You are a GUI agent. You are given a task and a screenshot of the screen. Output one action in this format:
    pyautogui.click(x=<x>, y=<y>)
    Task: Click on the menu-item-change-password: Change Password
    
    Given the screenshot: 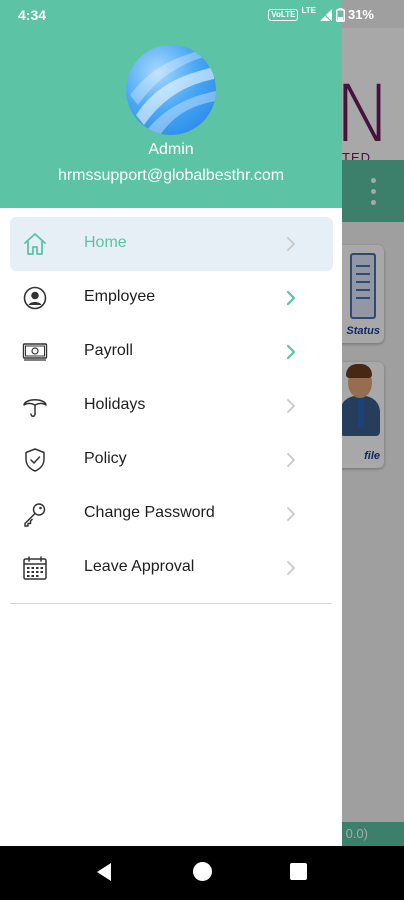 What is the action you would take?
    pyautogui.click(x=171, y=514)
    